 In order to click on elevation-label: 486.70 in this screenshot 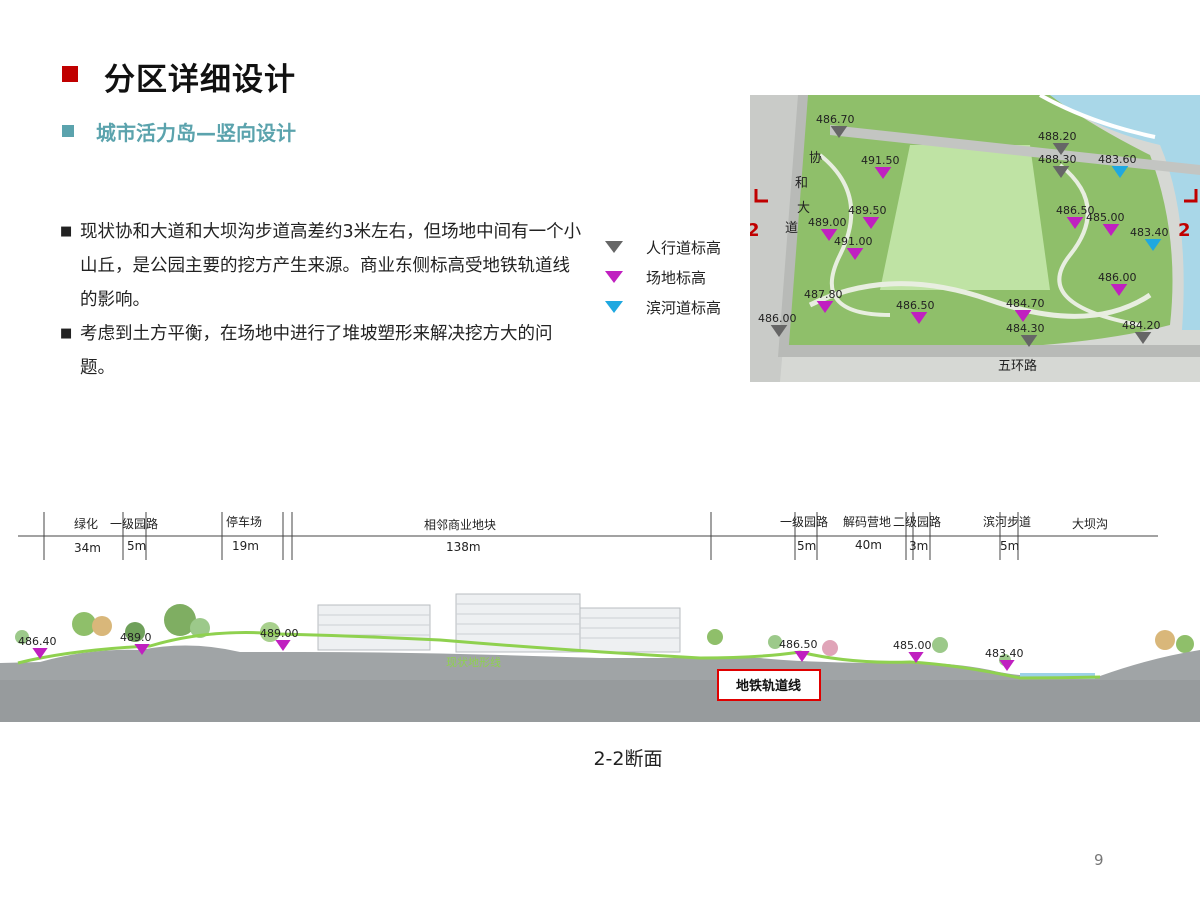, I will do `click(835, 119)`.